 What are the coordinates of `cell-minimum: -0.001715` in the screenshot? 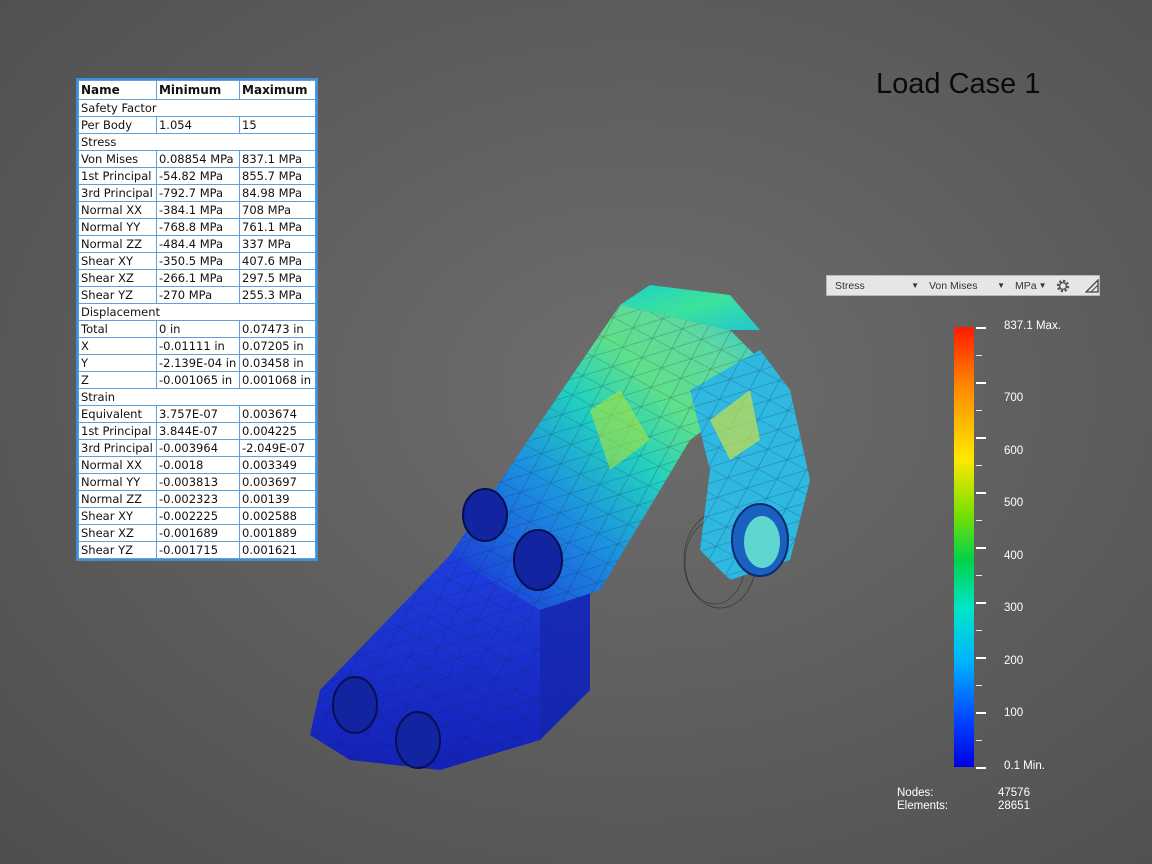 It's located at (198, 550).